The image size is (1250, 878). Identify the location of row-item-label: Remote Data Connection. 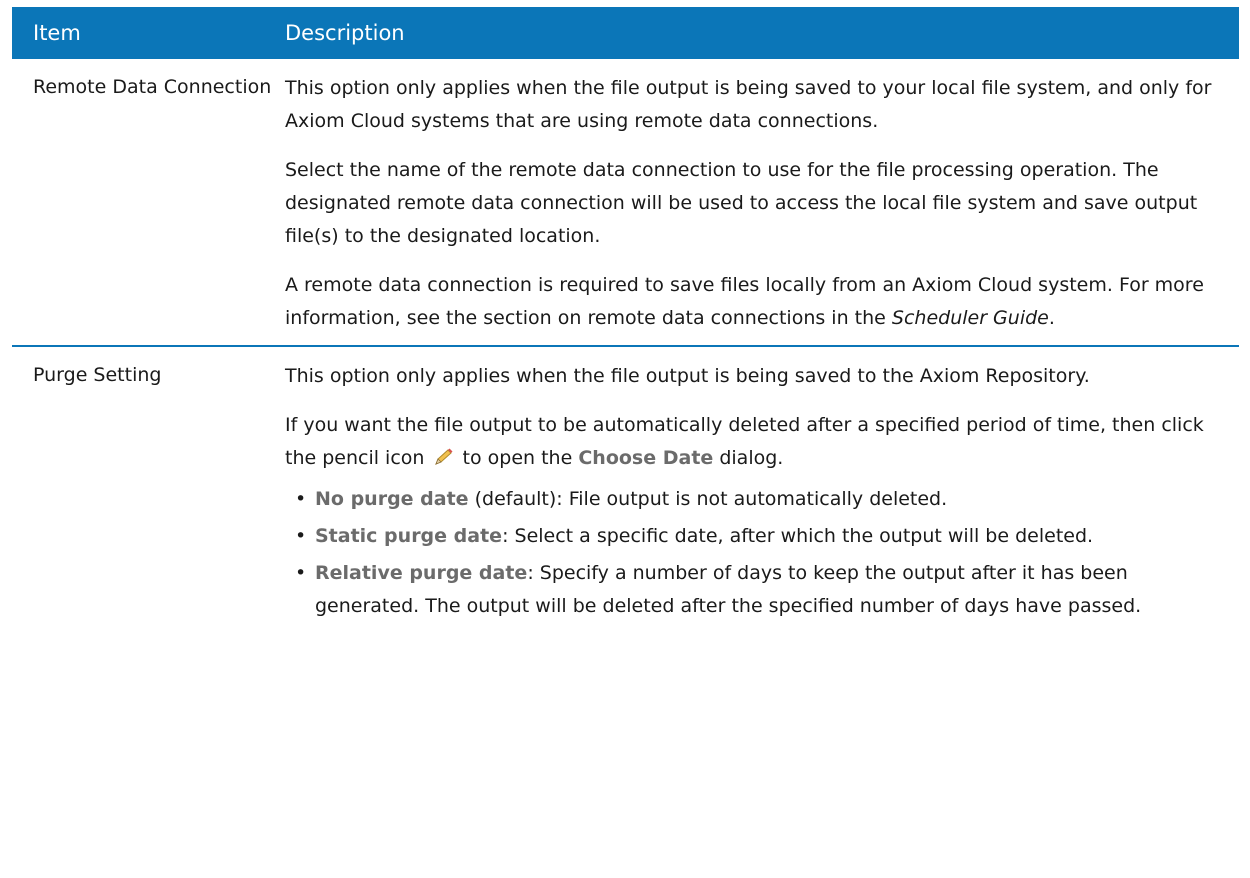
(144, 203).